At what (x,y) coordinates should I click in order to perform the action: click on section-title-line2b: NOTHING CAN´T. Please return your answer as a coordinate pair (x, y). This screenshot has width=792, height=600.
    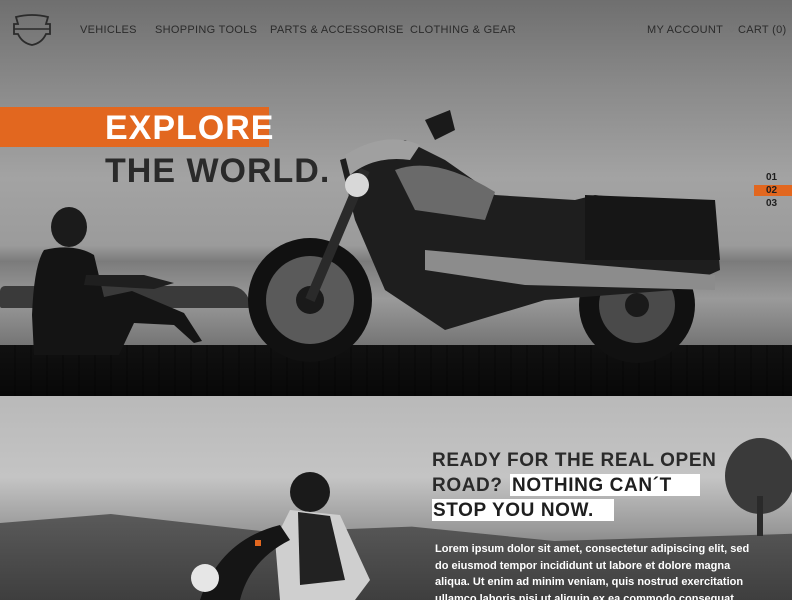
    Looking at the image, I should click on (592, 485).